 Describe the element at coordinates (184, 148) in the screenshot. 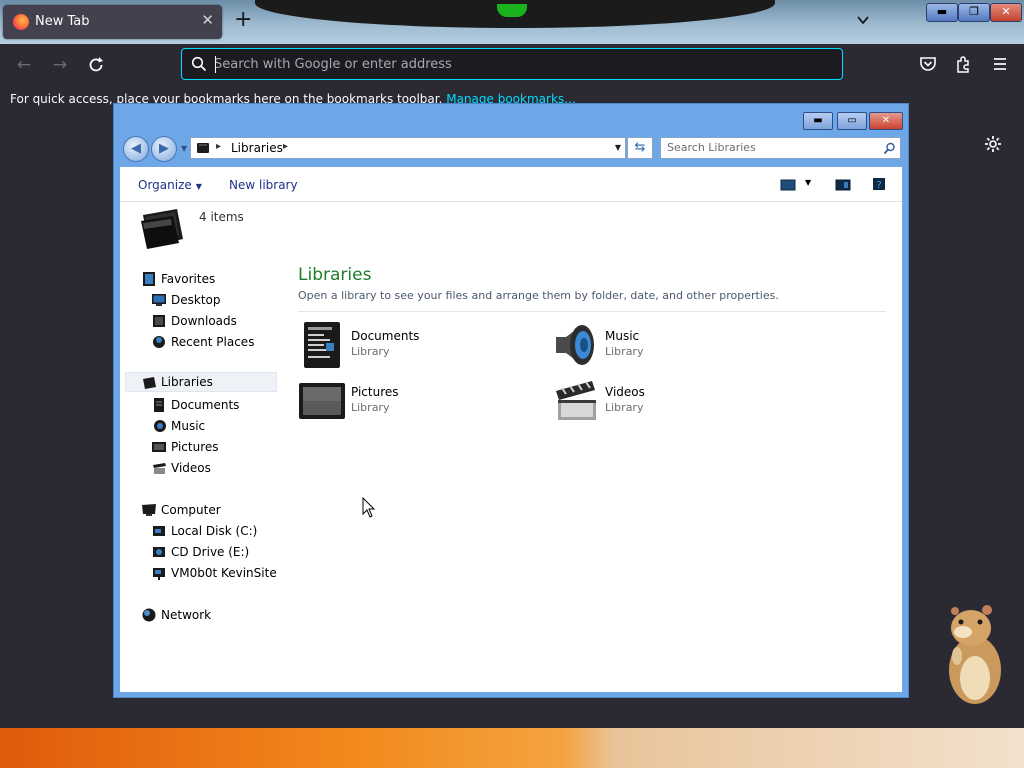

I see `recent-pages-button: ▼` at that location.